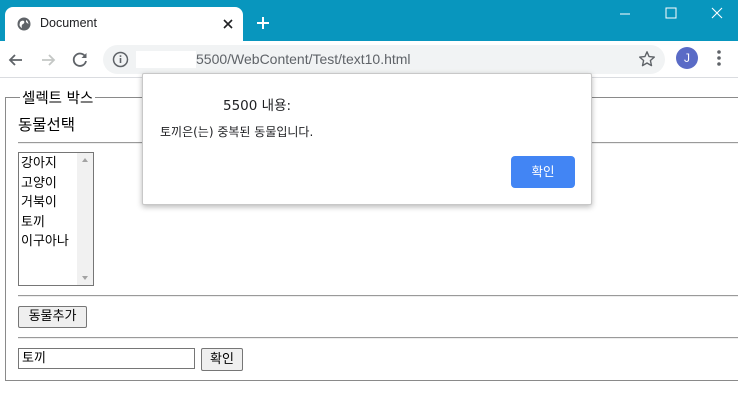 This screenshot has height=410, width=738. What do you see at coordinates (24, 24) in the screenshot?
I see `globe-icon` at bounding box center [24, 24].